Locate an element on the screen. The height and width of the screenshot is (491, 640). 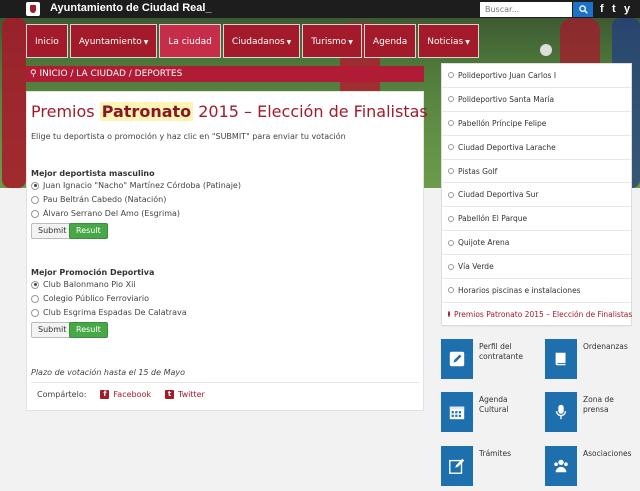
tile-tramites: Trámites is located at coordinates (487, 466).